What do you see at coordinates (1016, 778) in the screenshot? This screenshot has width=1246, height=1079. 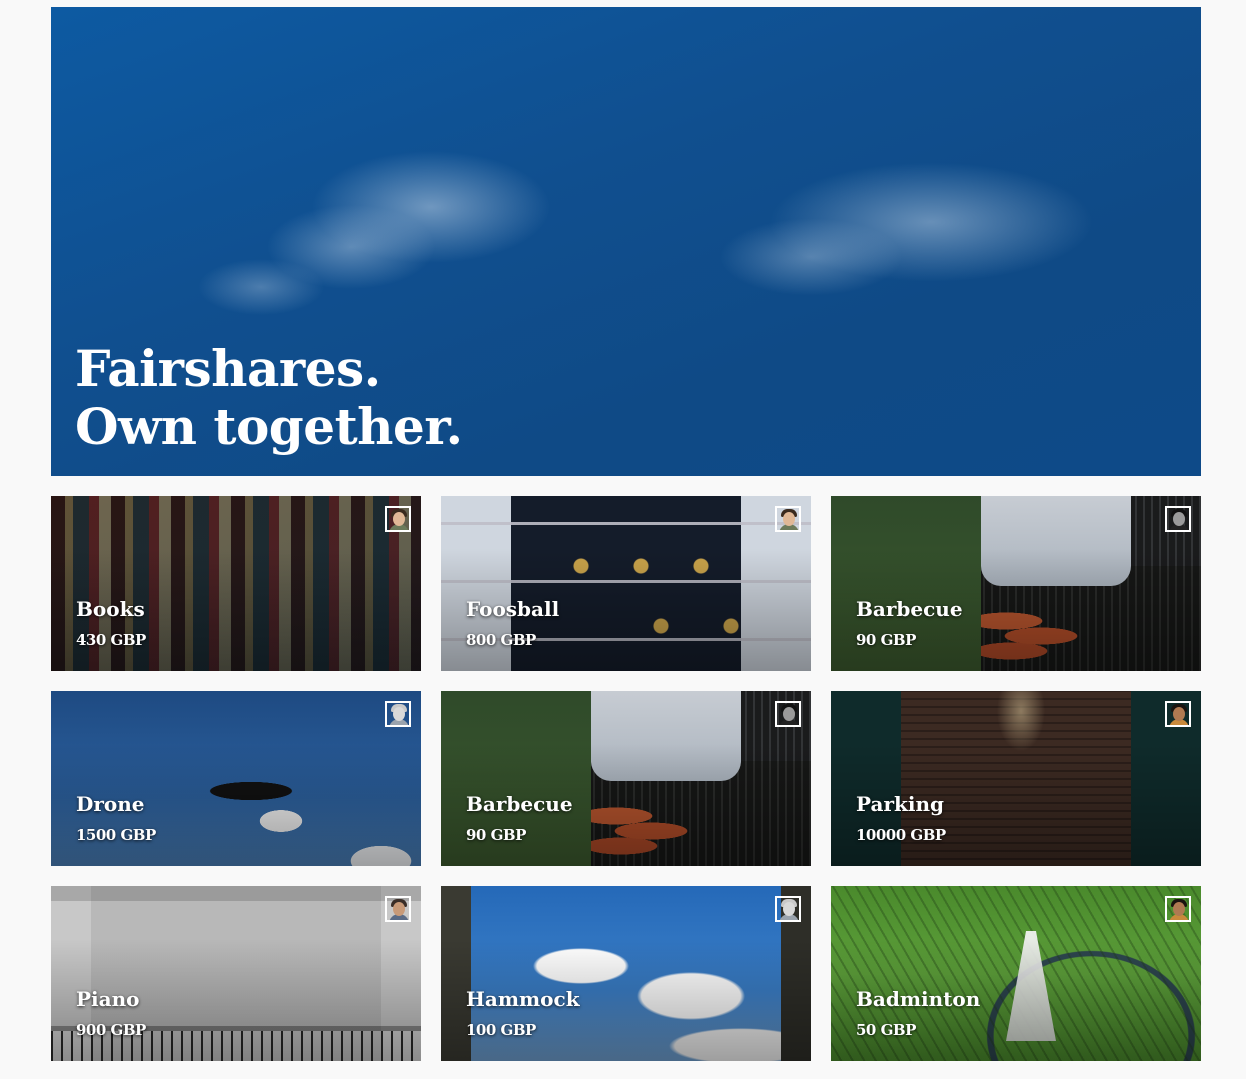 I see `item-card-parking: Parking 10000 GBP` at bounding box center [1016, 778].